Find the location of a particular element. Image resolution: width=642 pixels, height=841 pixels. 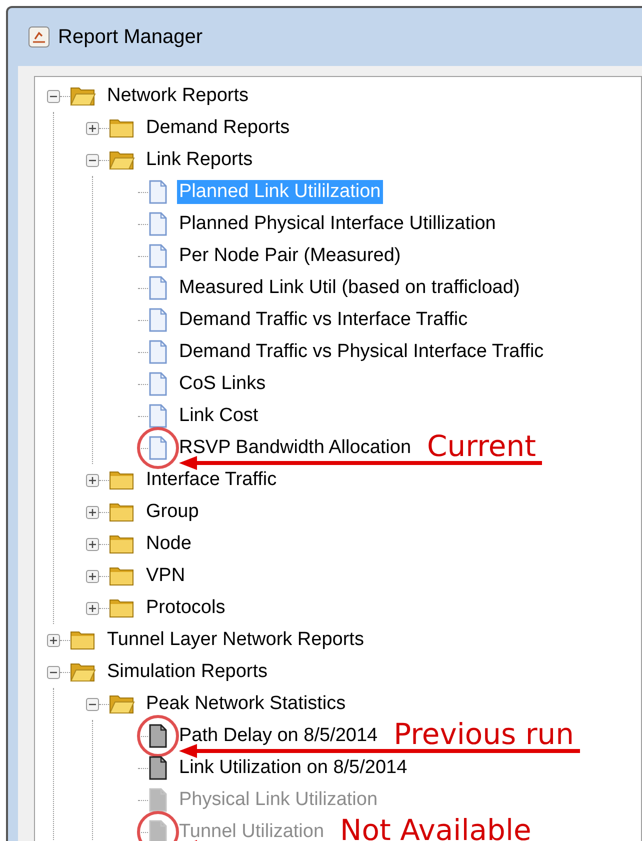

report-item: Demand Traffic vs Interface Traffic is located at coordinates (323, 320).